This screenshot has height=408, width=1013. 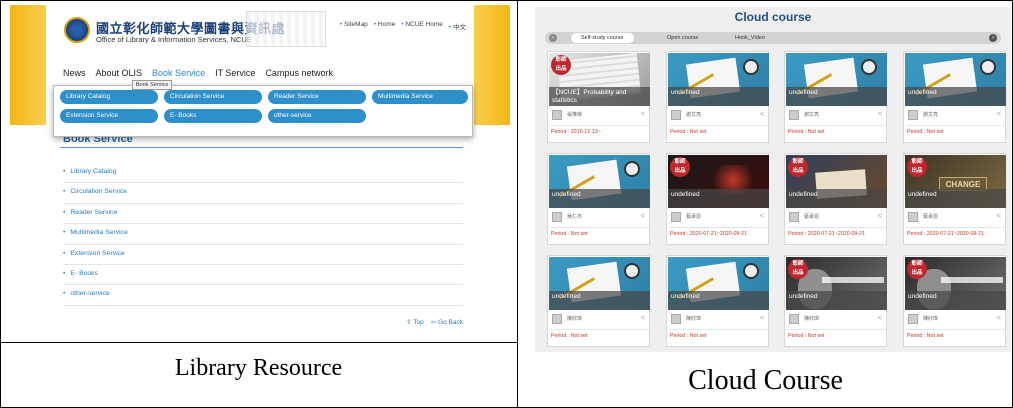 What do you see at coordinates (28, 65) in the screenshot?
I see `header-decoration-left` at bounding box center [28, 65].